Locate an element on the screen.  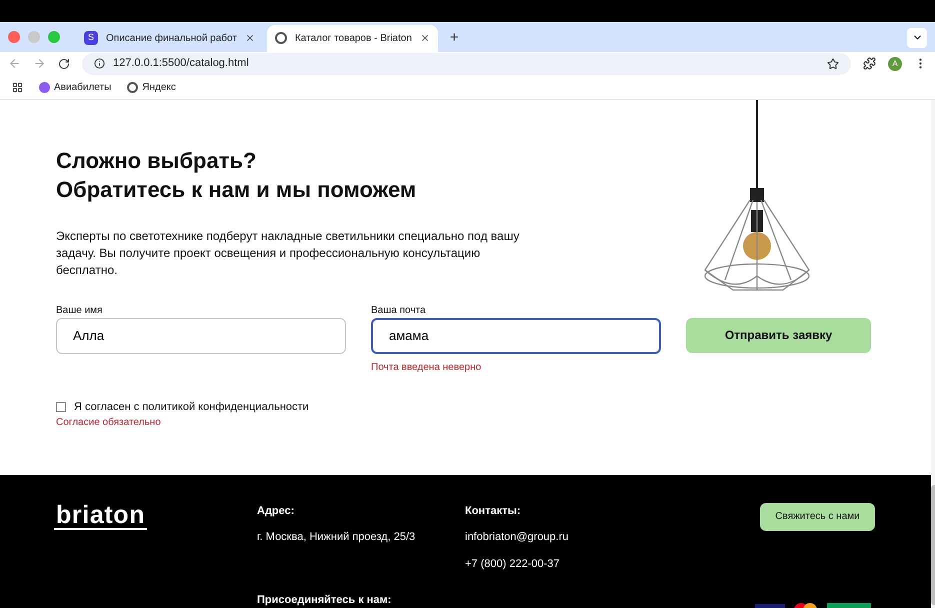
error-message: Почта введена неверно is located at coordinates (426, 367).